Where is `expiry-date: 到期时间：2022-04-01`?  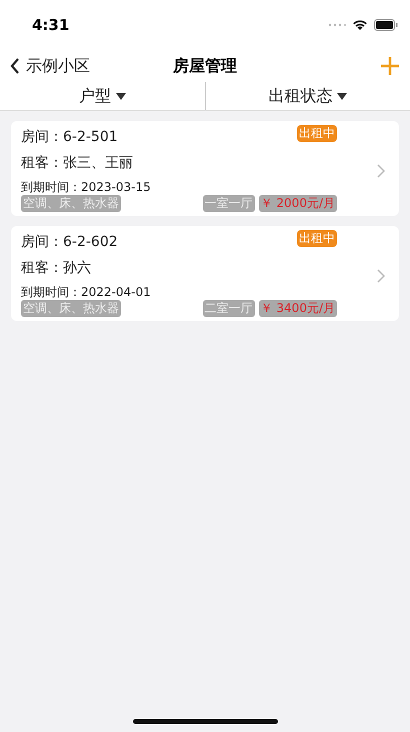 expiry-date: 到期时间：2022-04-01 is located at coordinates (86, 292).